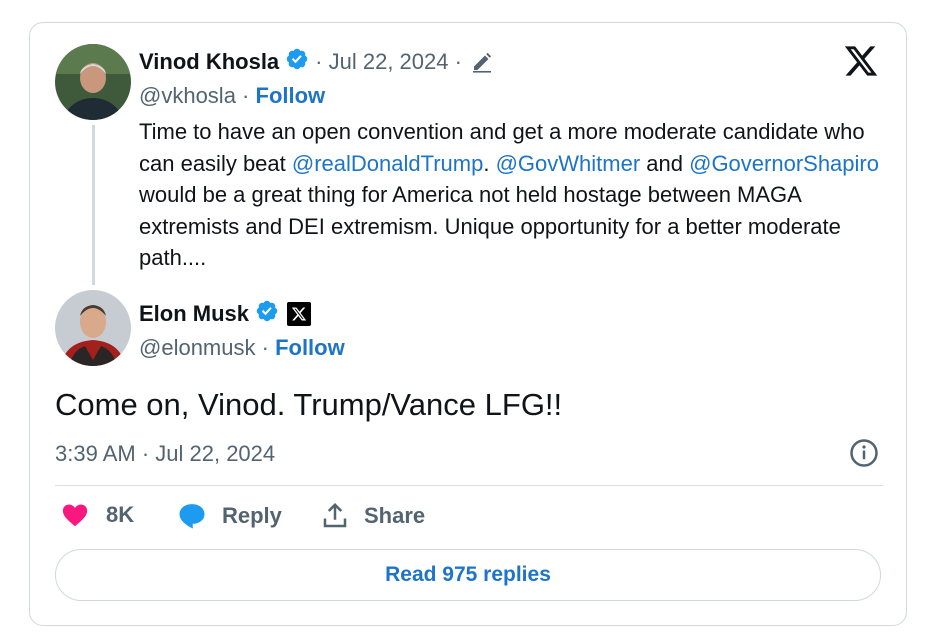 The image size is (949, 644). Describe the element at coordinates (93, 82) in the screenshot. I see `avatar-vinod` at that location.